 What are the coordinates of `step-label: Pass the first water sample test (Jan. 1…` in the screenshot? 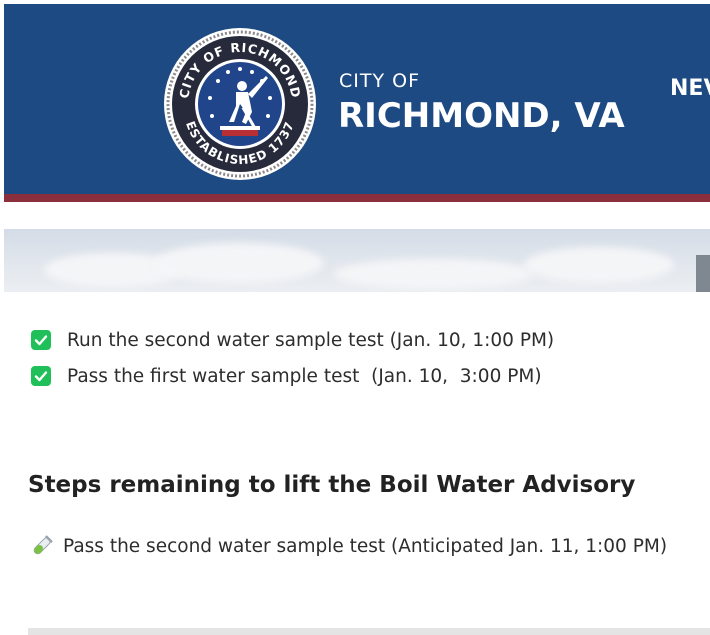 It's located at (304, 376).